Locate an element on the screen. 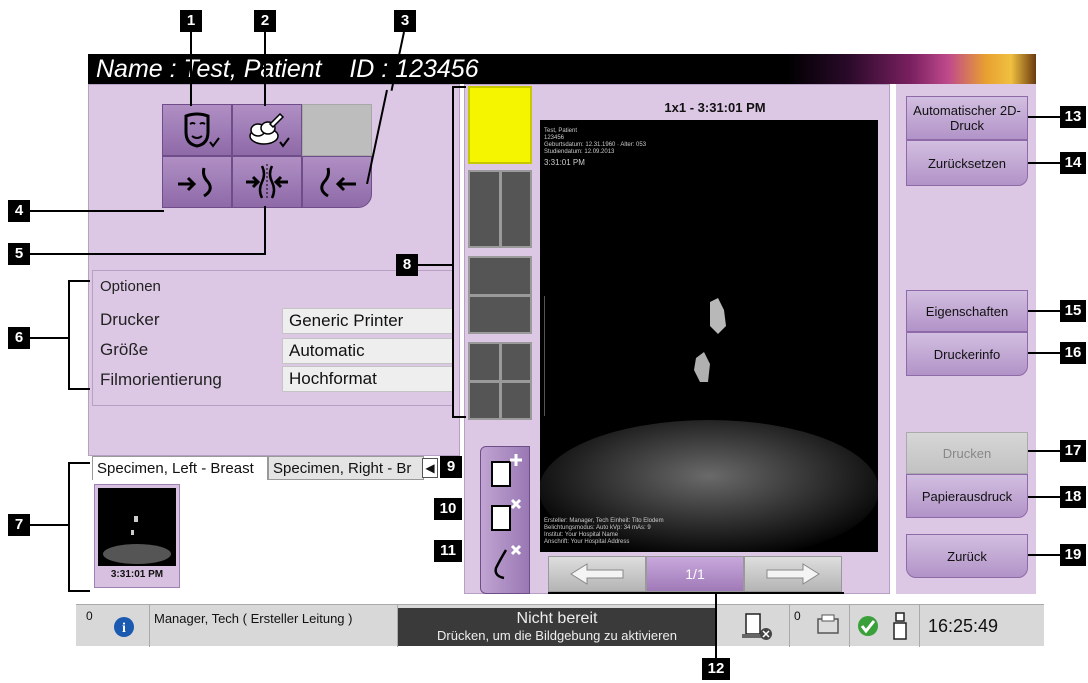 Image resolution: width=1088 pixels, height=683 pixels. image-position-center-button is located at coordinates (267, 182).